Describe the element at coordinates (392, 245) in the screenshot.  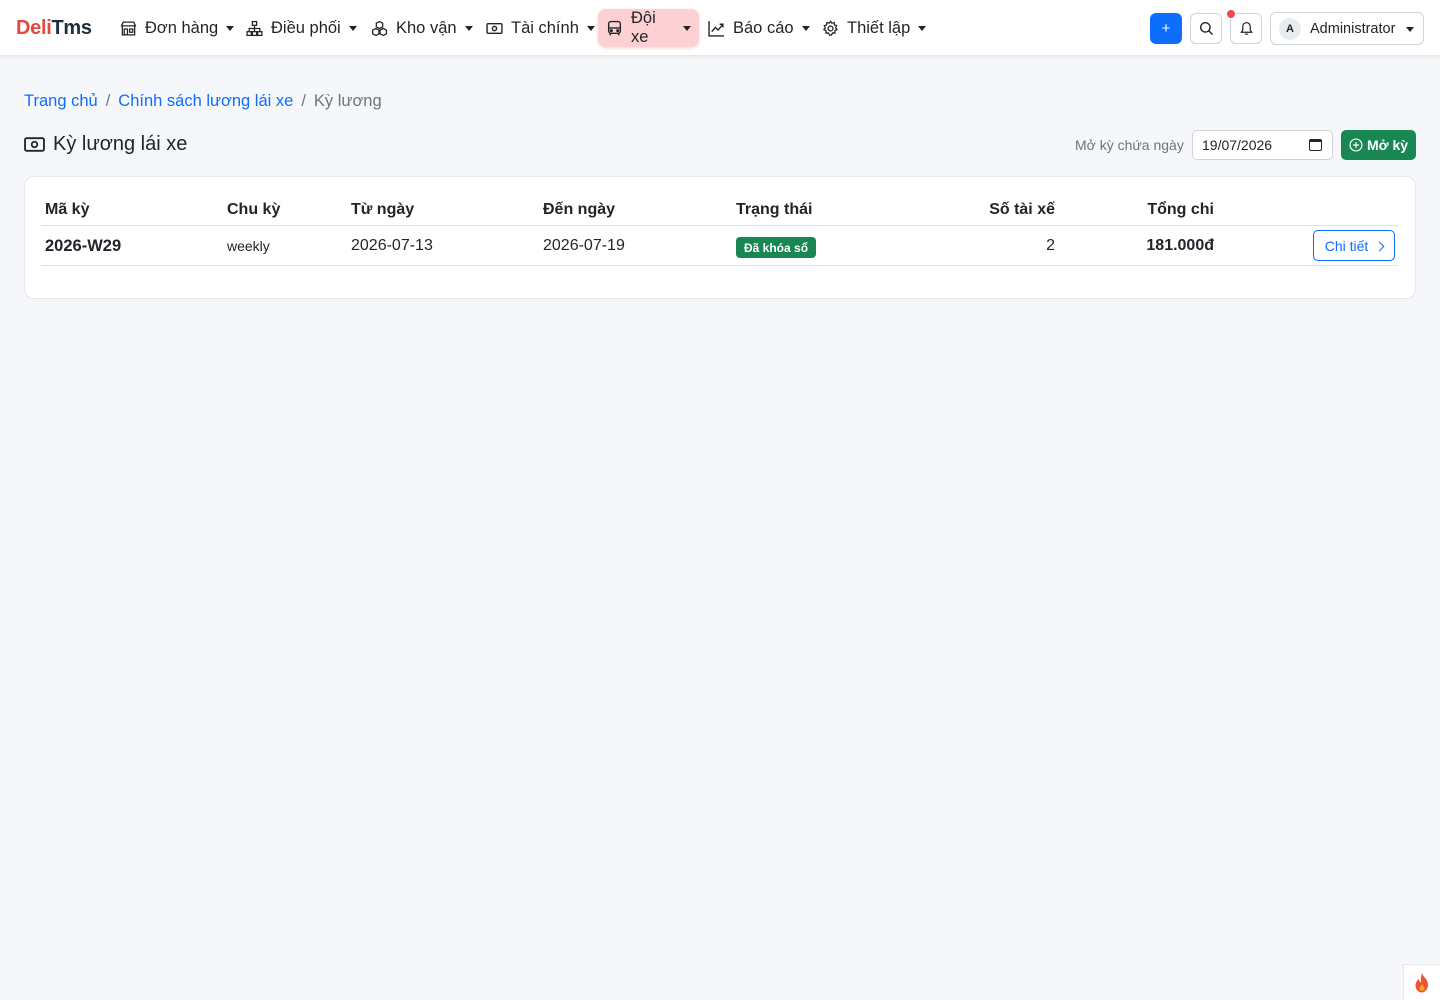
I see `cell-from: 2026-07-13` at that location.